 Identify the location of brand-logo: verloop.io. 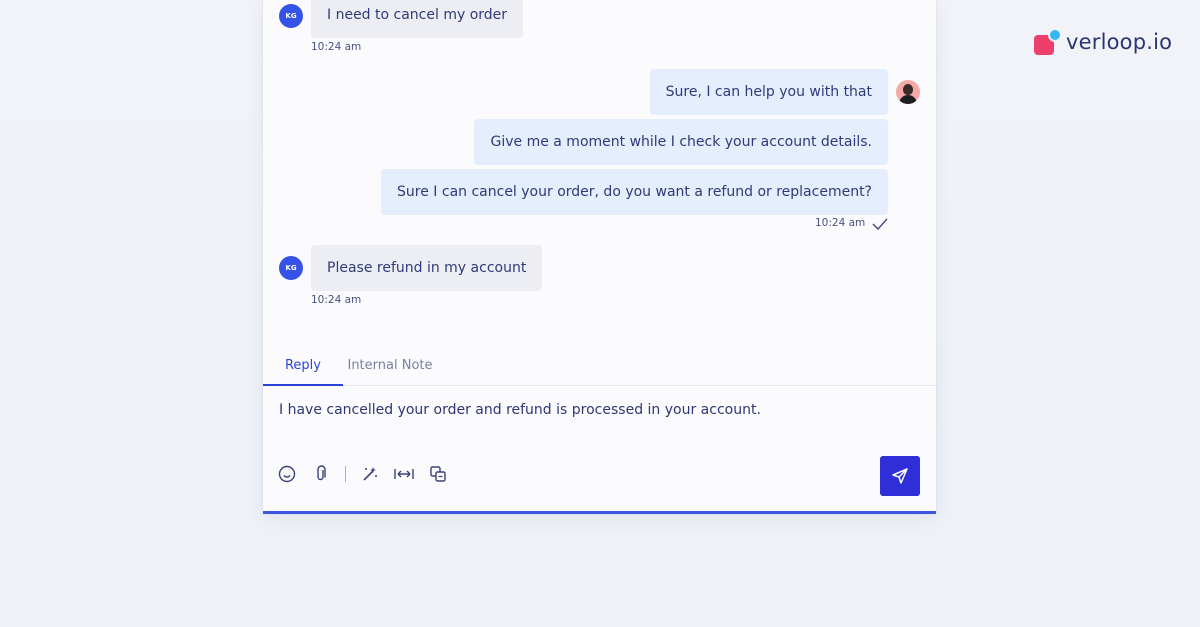
(1103, 42).